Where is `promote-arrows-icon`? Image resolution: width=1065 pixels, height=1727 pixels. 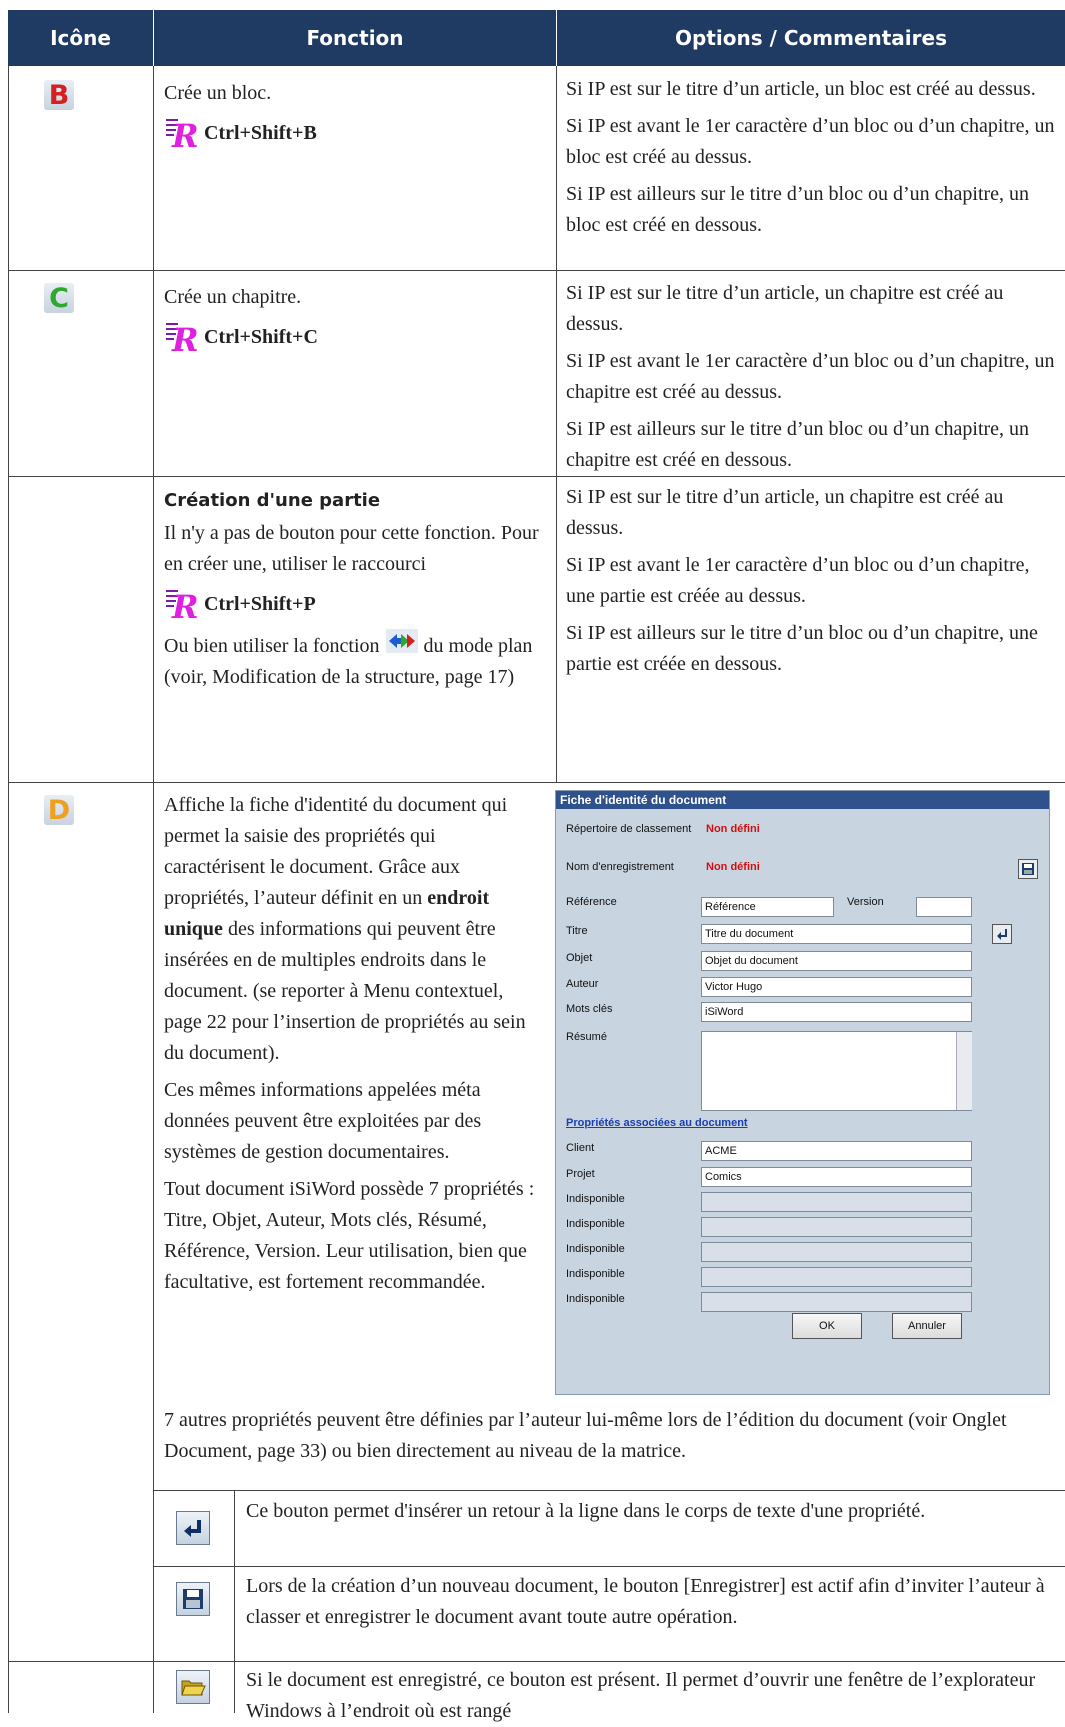
promote-arrows-icon is located at coordinates (401, 641).